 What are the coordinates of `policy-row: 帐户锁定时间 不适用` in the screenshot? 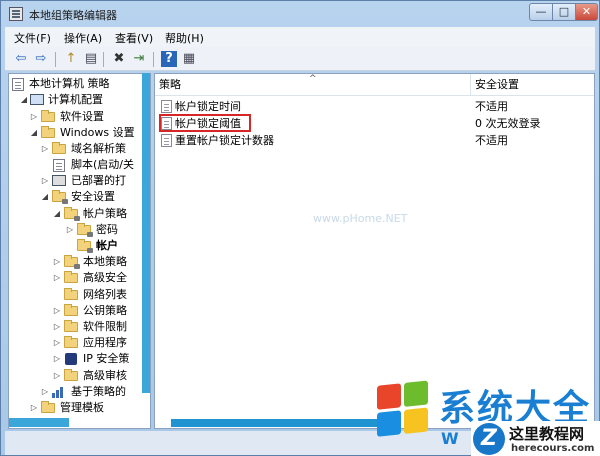 It's located at (374, 106).